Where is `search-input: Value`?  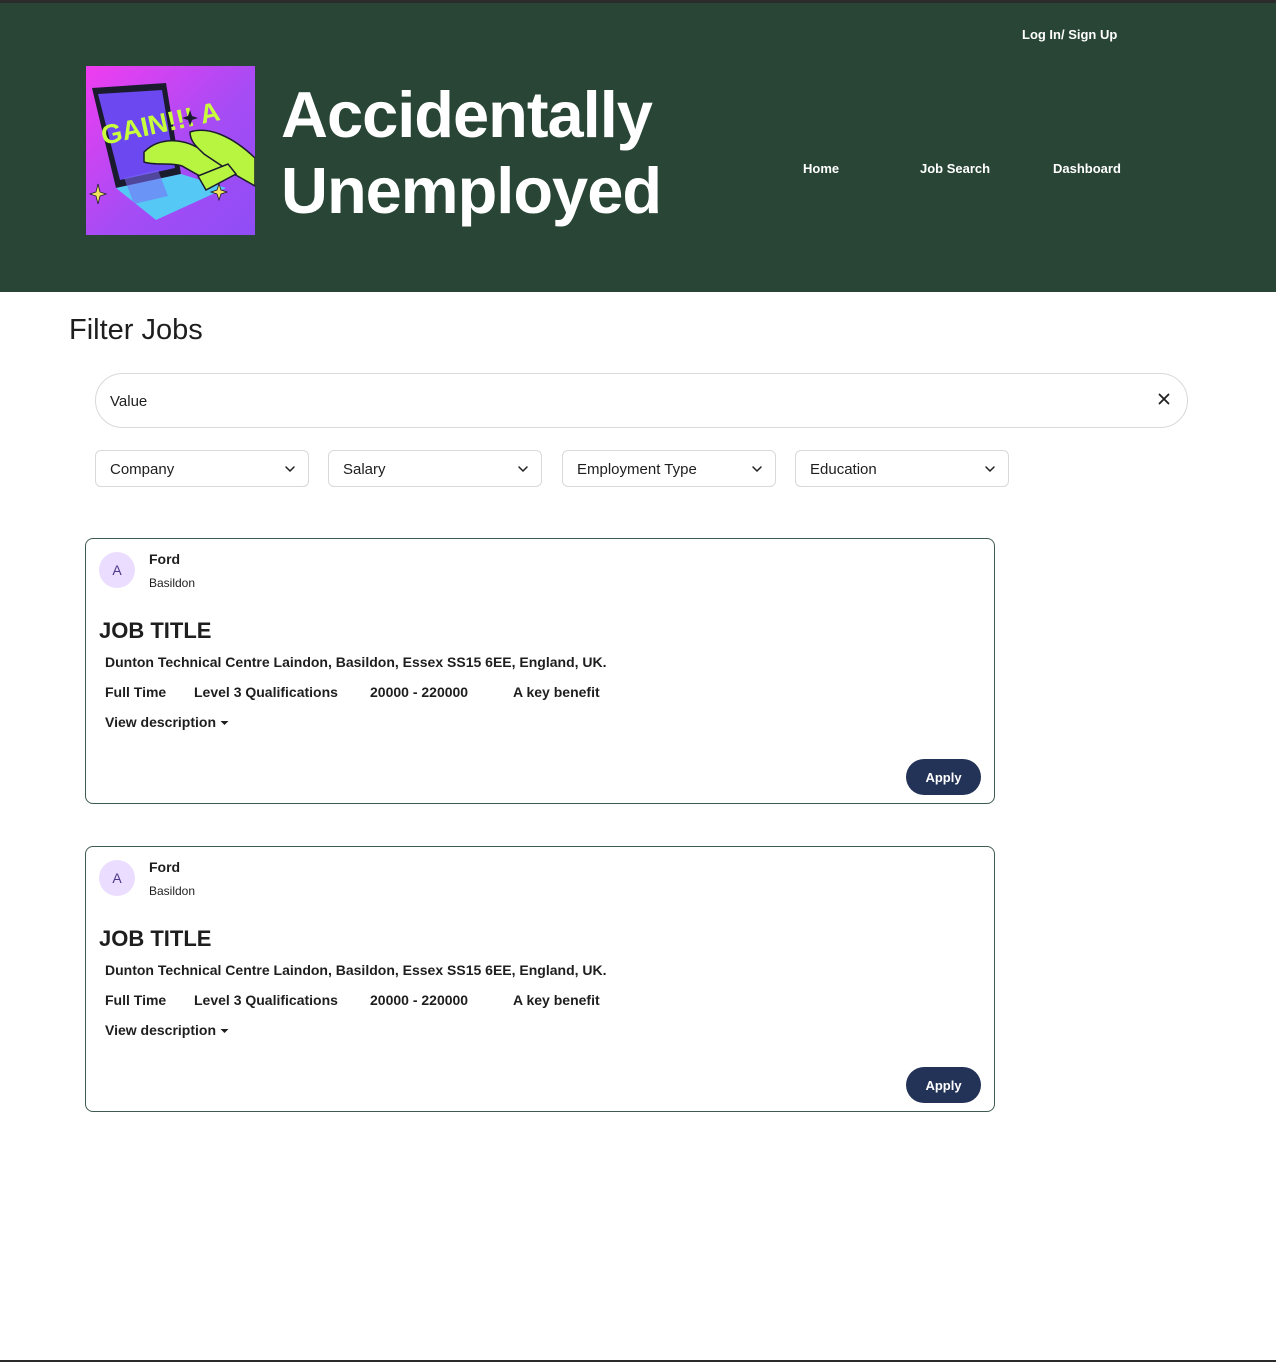 search-input: Value is located at coordinates (128, 401).